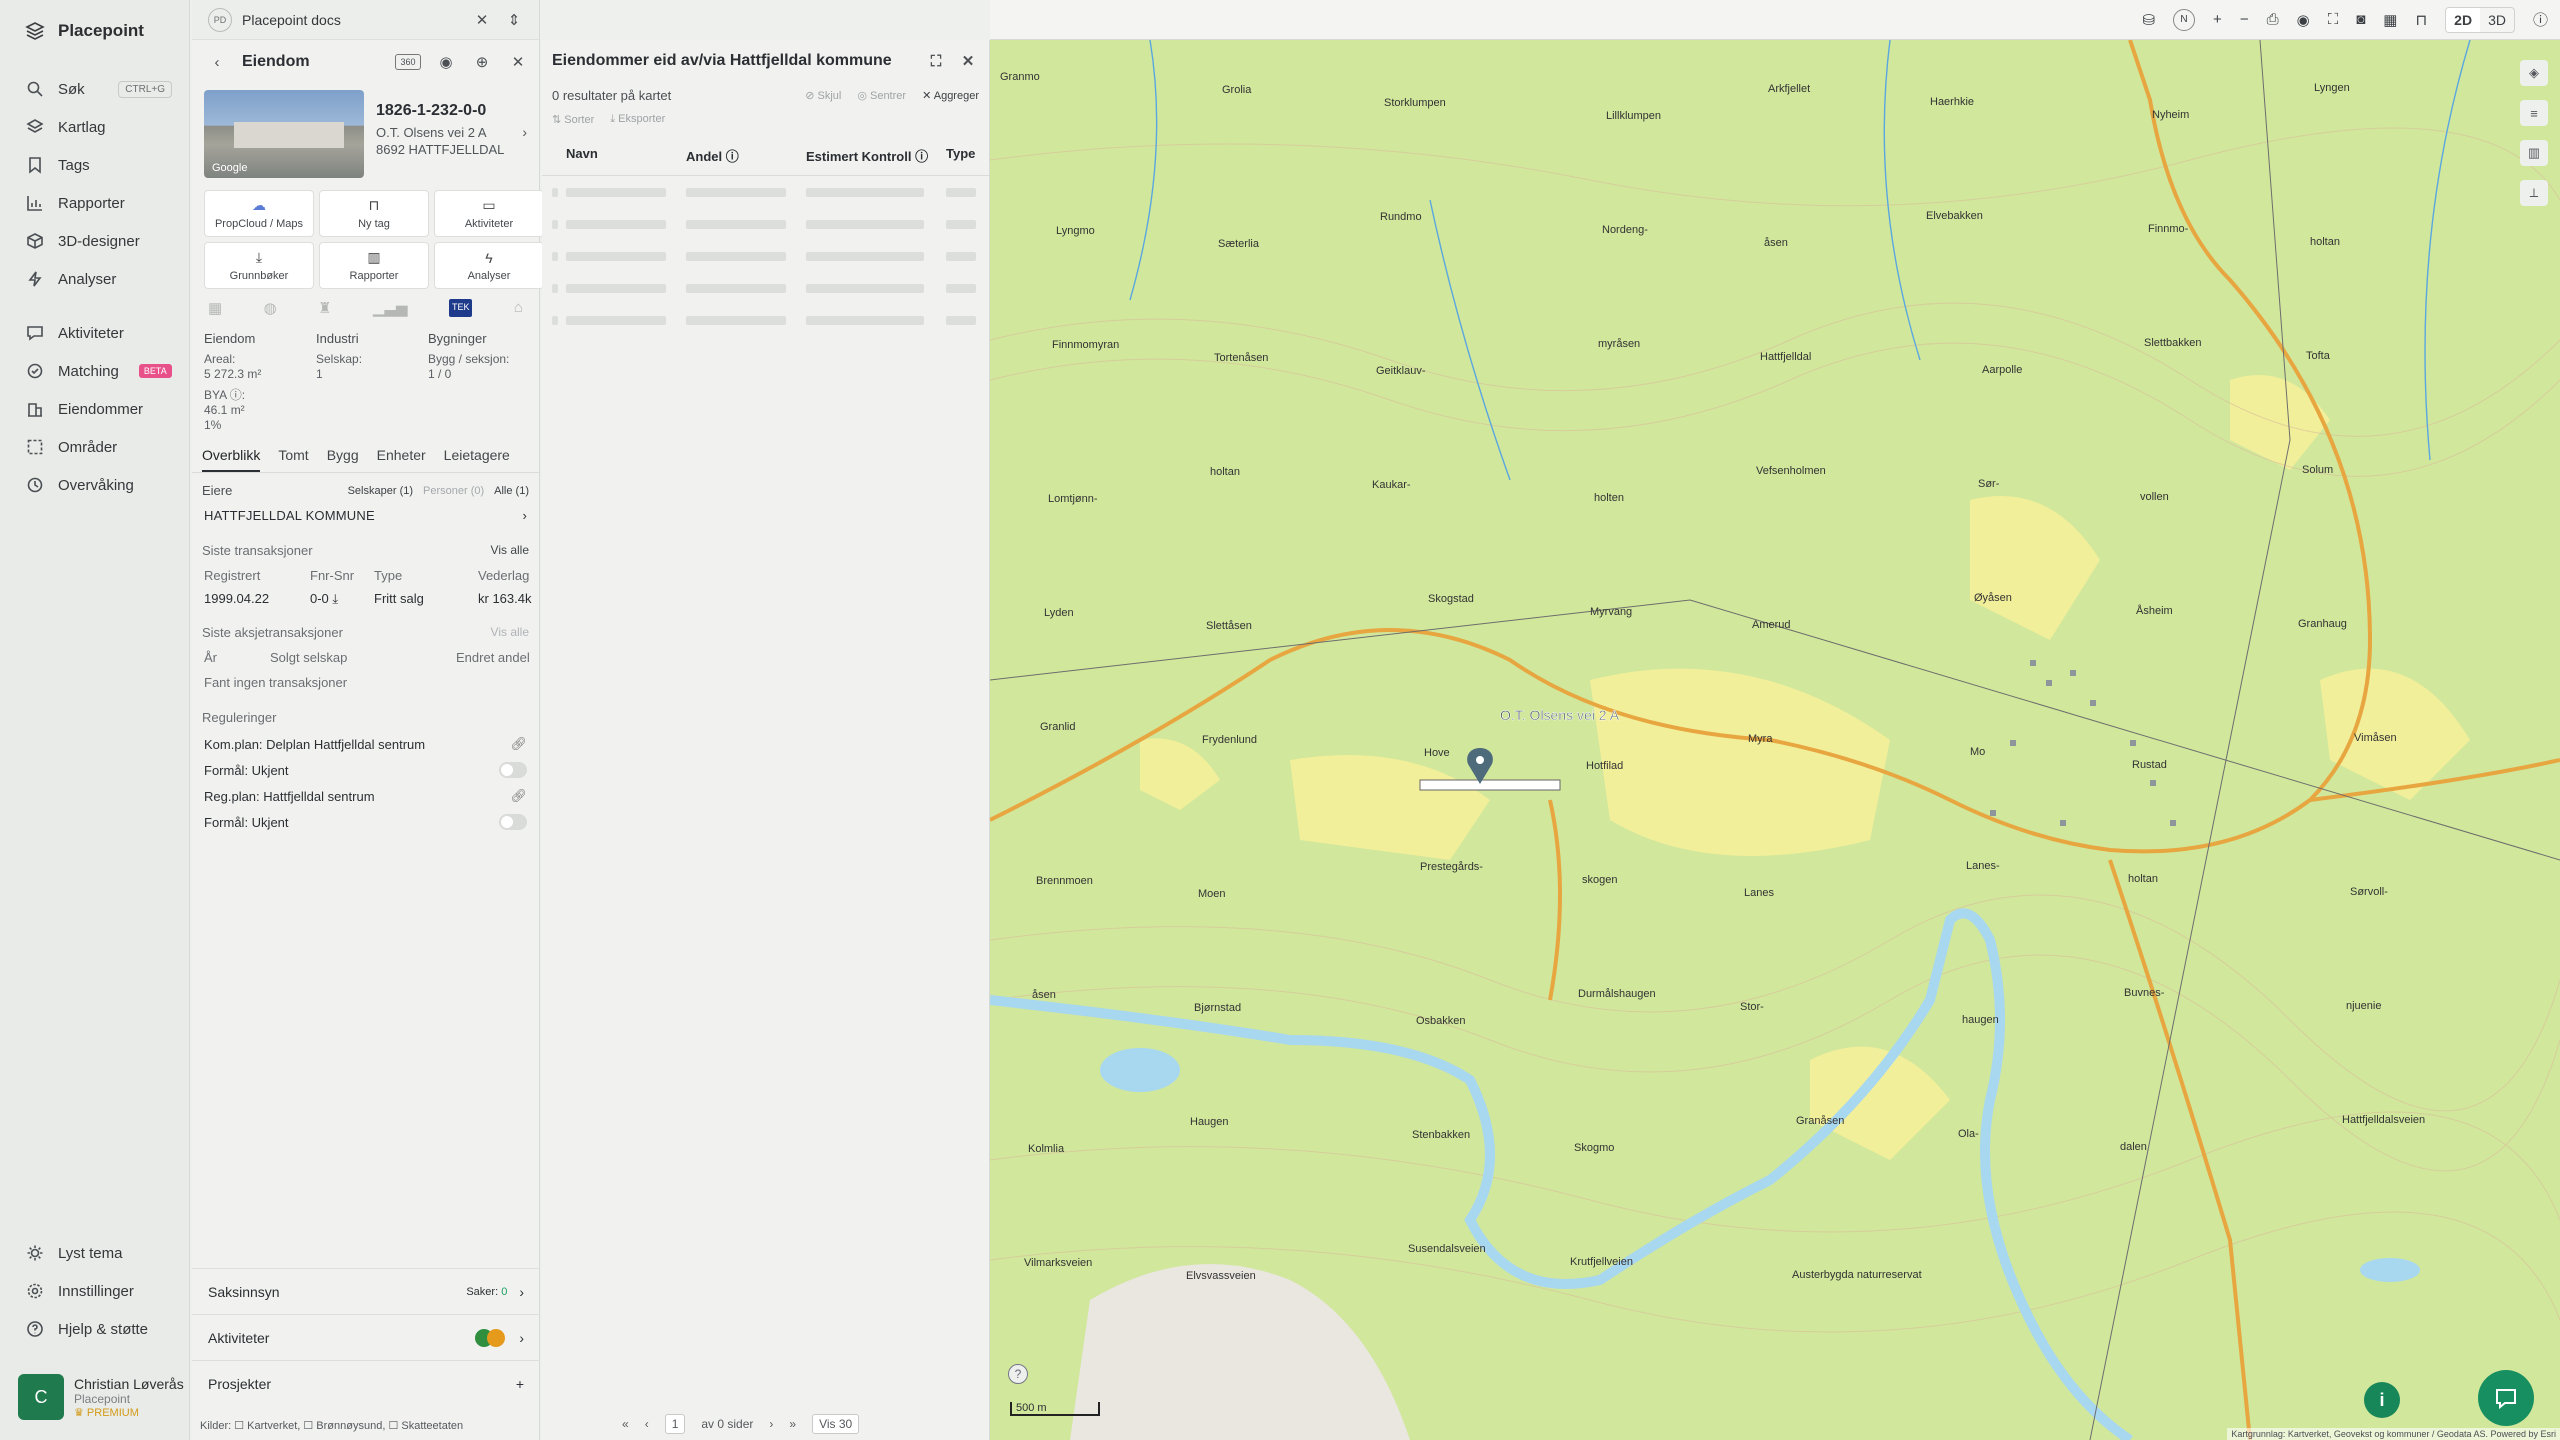 The height and width of the screenshot is (1440, 2560). Describe the element at coordinates (95, 127) in the screenshot. I see `nav-item-kartlag: Kartlag` at that location.